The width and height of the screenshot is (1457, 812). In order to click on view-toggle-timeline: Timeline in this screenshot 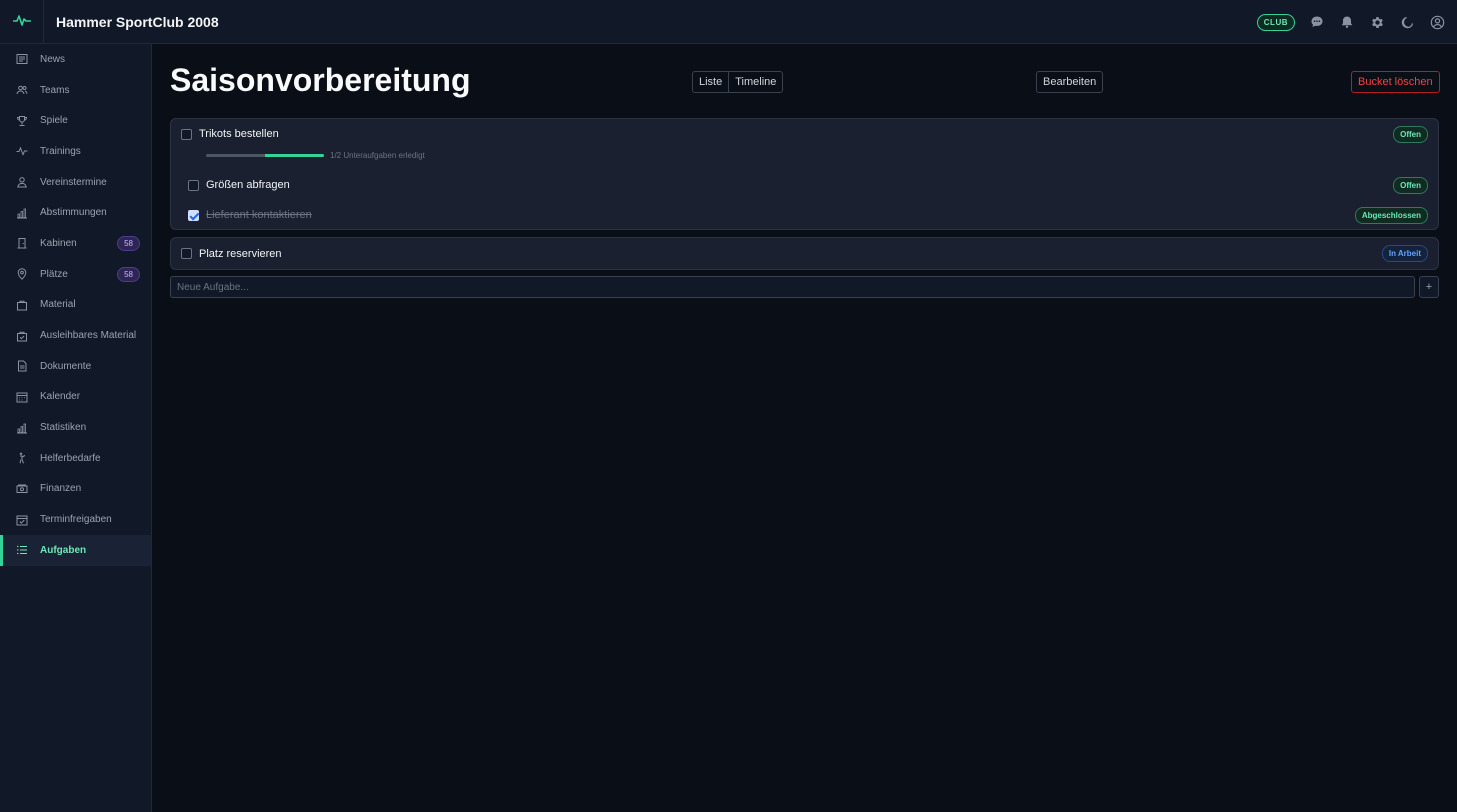, I will do `click(755, 82)`.